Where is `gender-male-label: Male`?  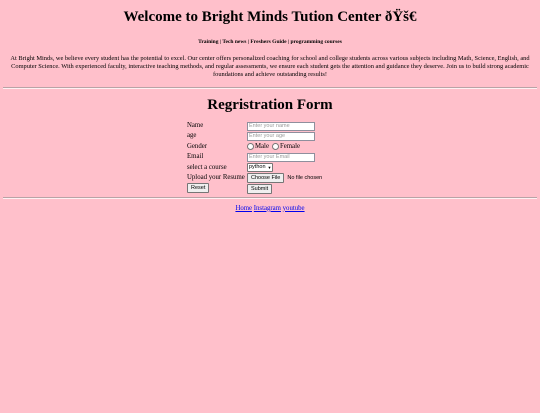
gender-male-label: Male is located at coordinates (262, 146).